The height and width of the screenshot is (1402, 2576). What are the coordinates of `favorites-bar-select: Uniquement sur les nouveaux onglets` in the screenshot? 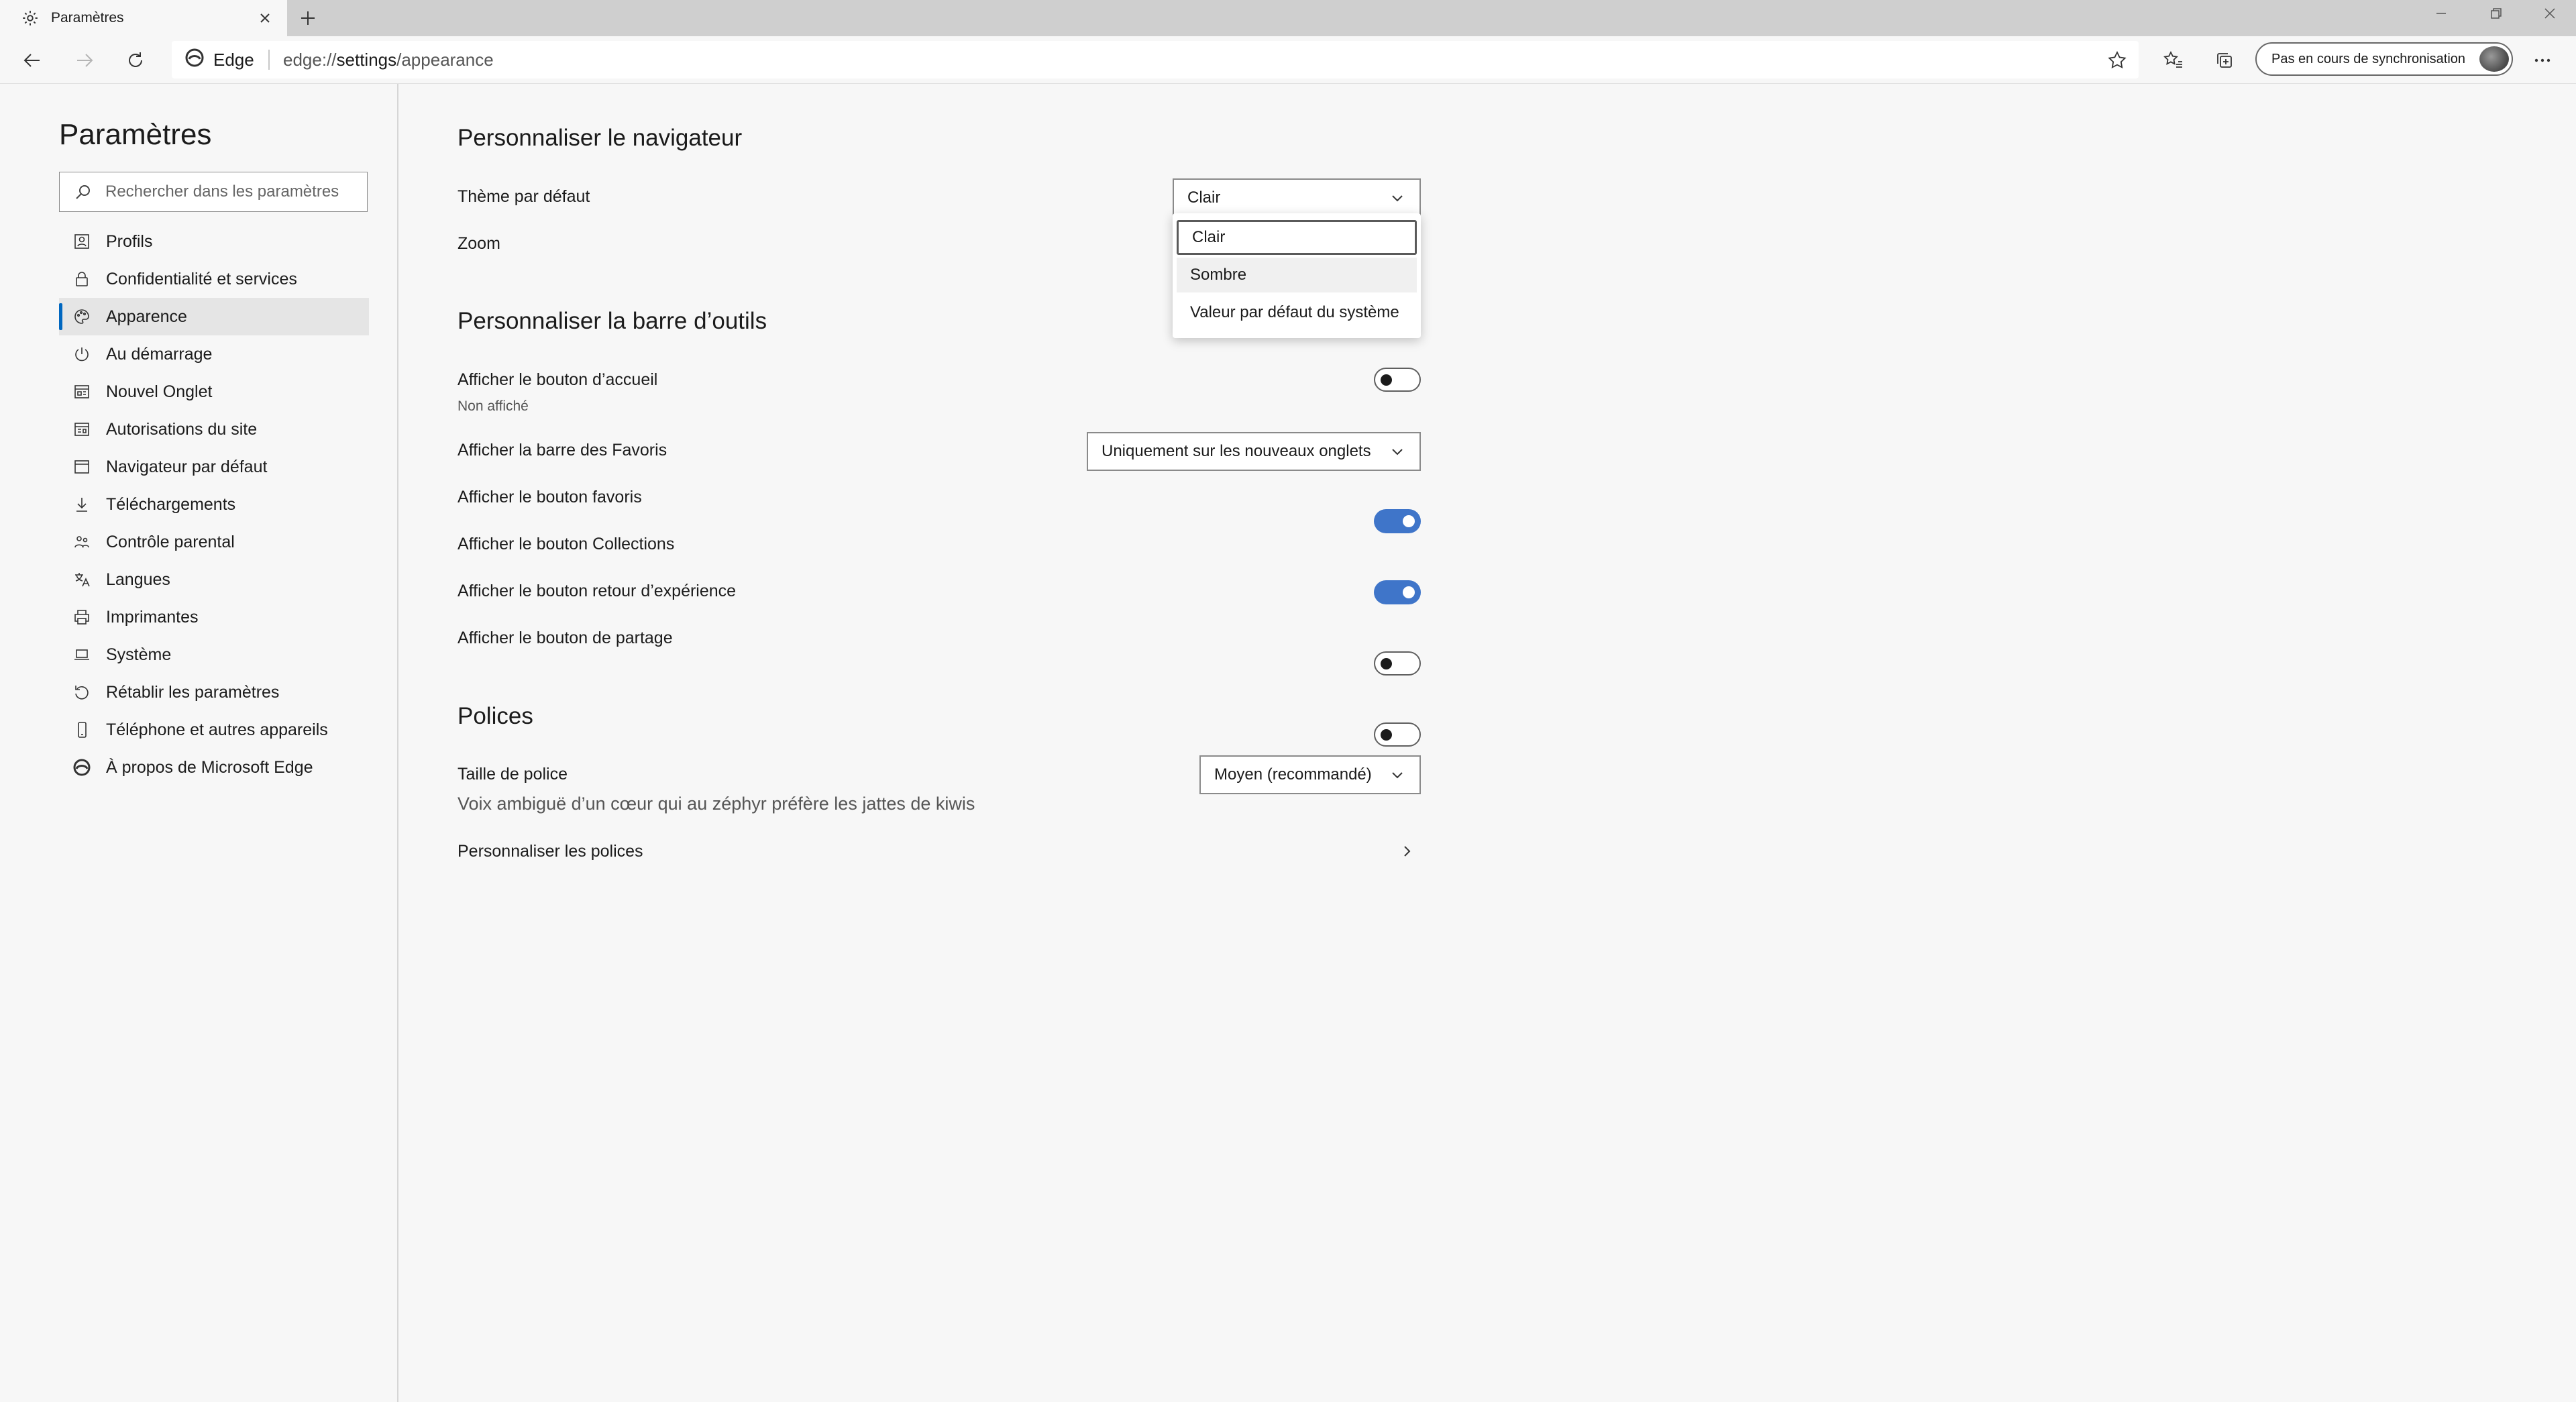 It's located at (1254, 451).